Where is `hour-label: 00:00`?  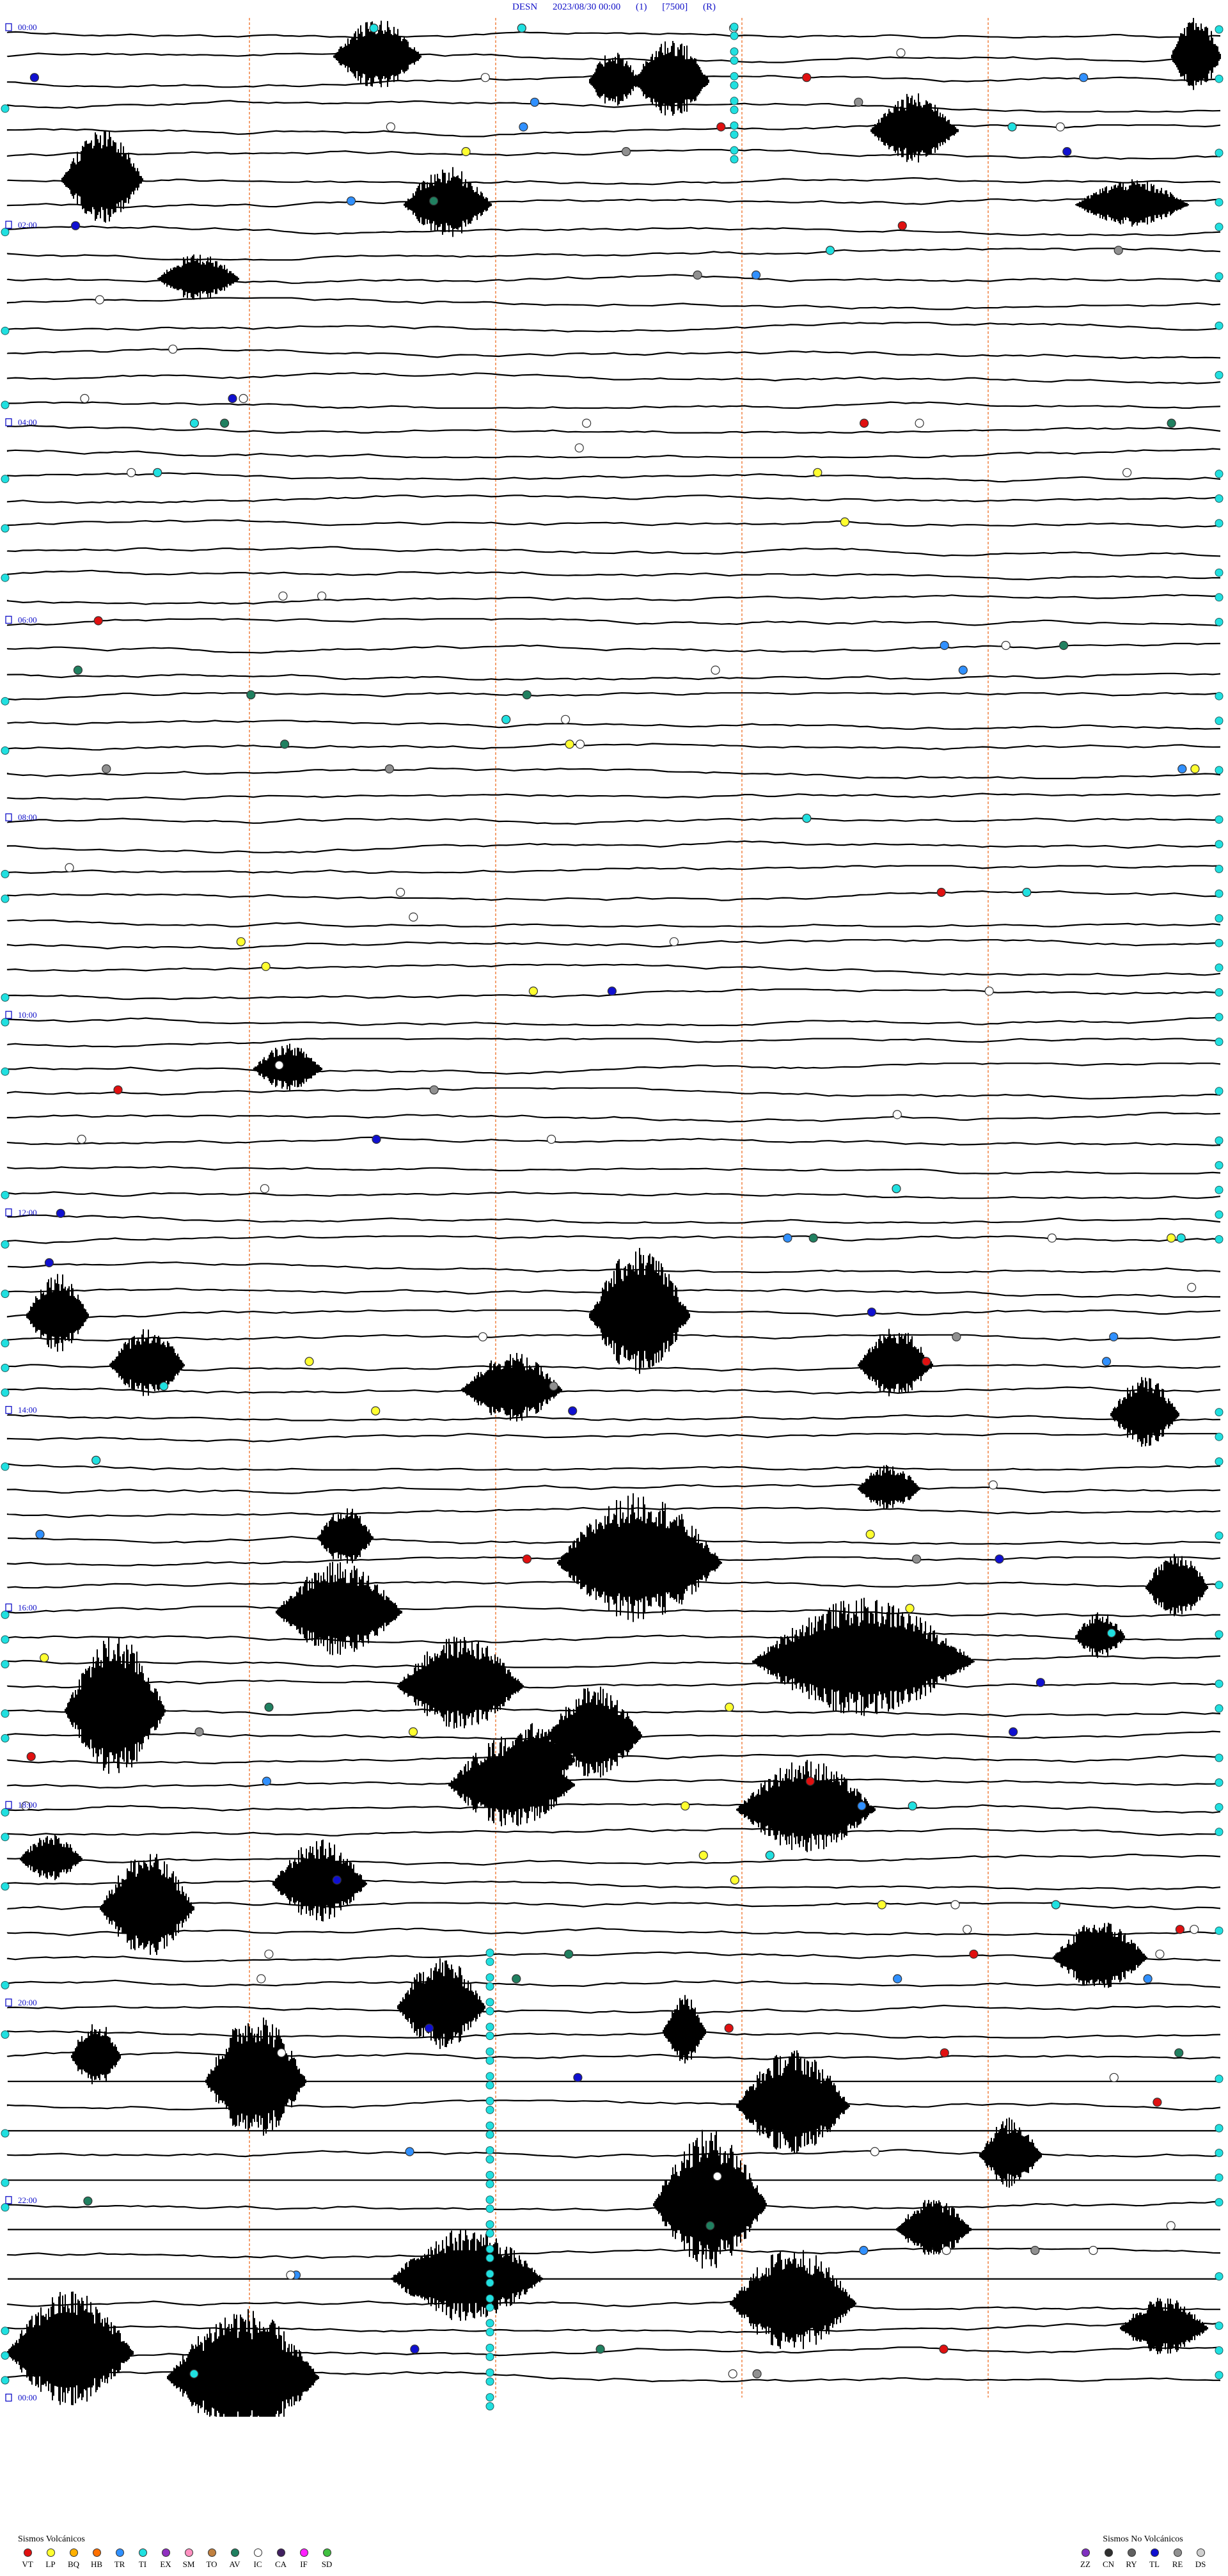 hour-label: 00:00 is located at coordinates (27, 27).